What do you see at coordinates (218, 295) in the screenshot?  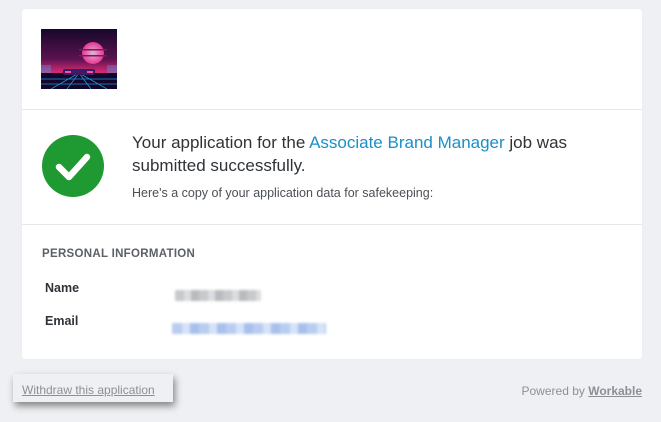 I see `name-value-redacted` at bounding box center [218, 295].